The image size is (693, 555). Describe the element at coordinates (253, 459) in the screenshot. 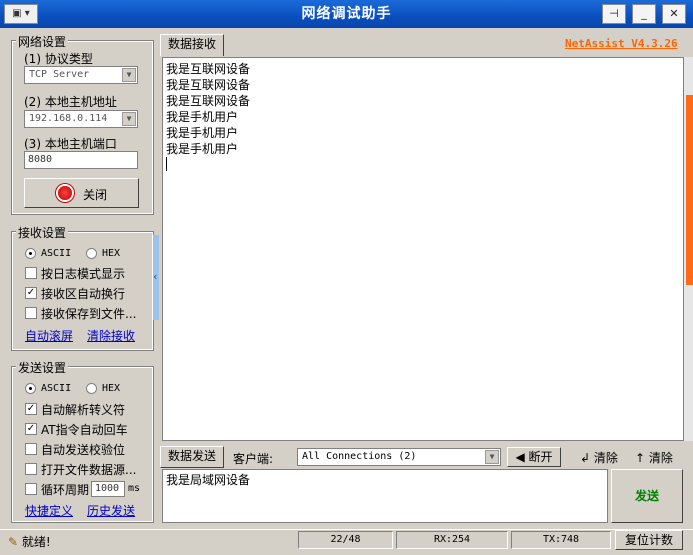

I see `client-label: 客户端:` at that location.